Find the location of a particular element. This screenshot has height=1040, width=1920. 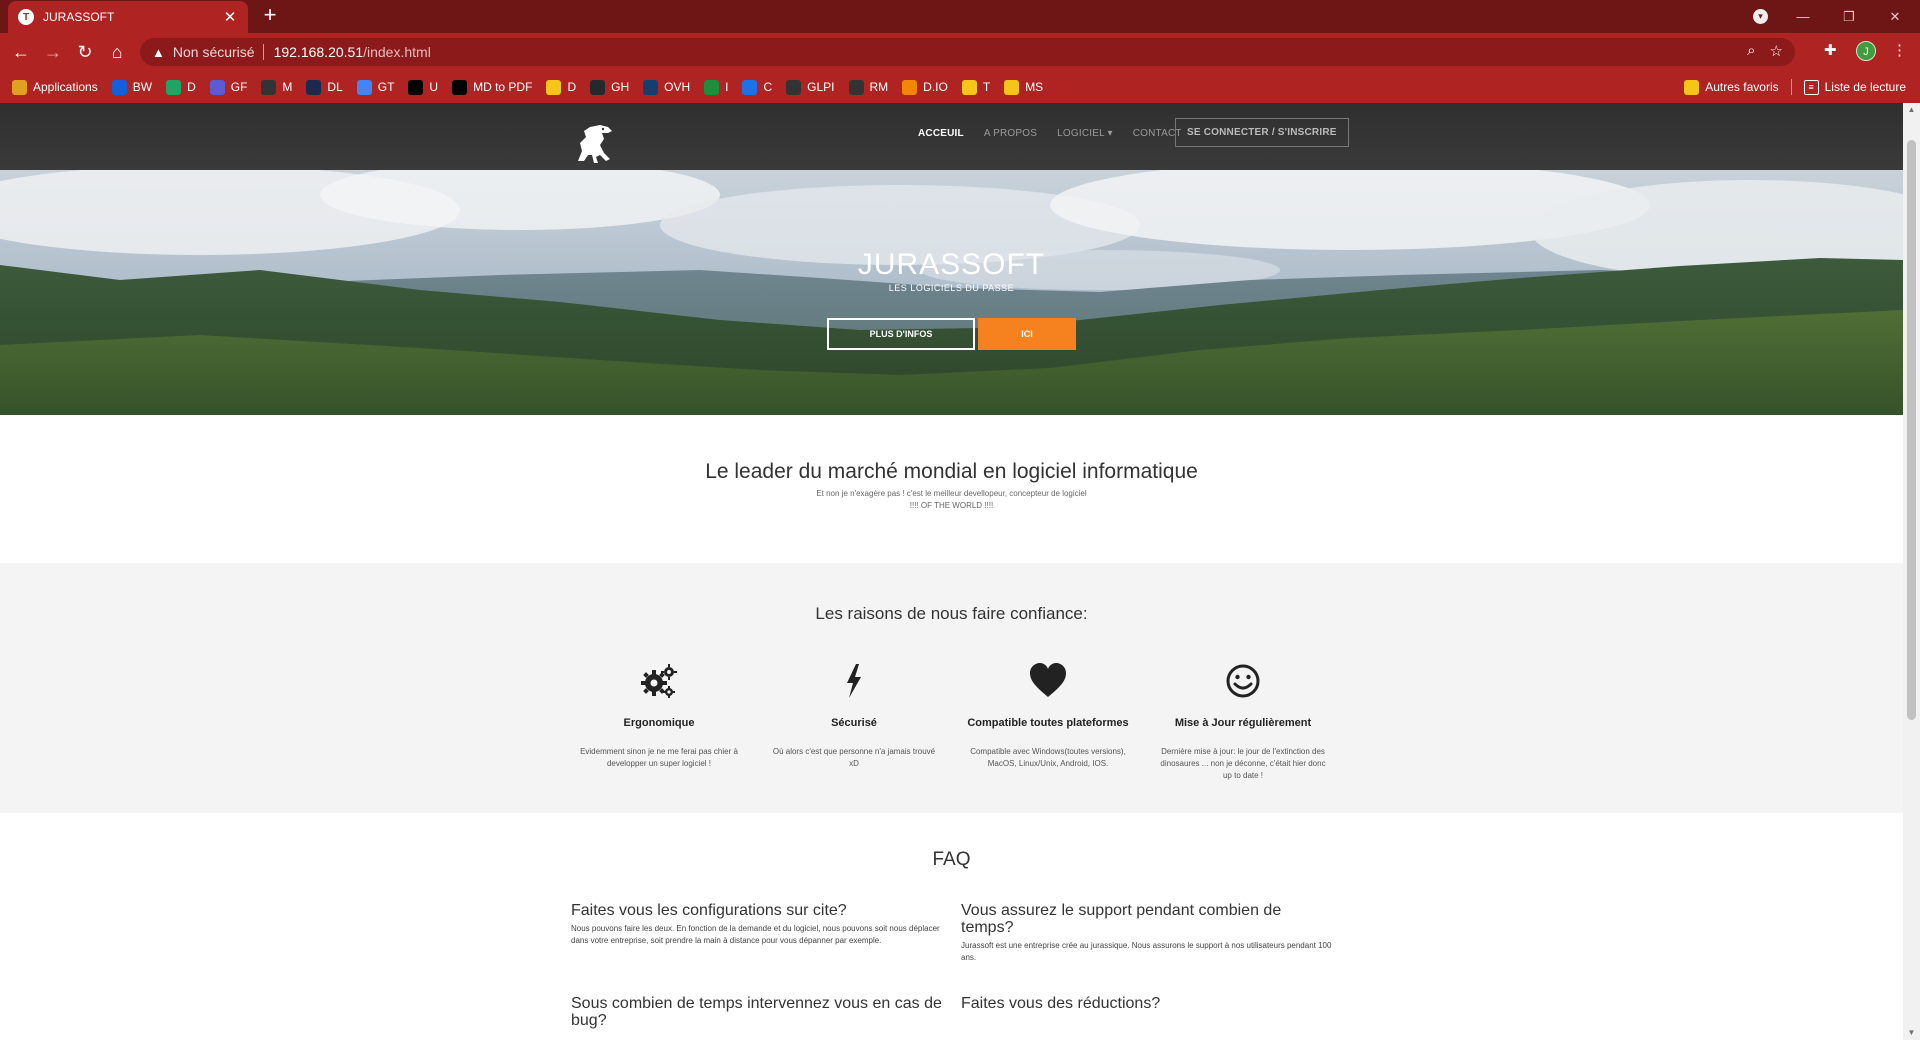

zoom-icon: ⌕ is located at coordinates (1751, 51).